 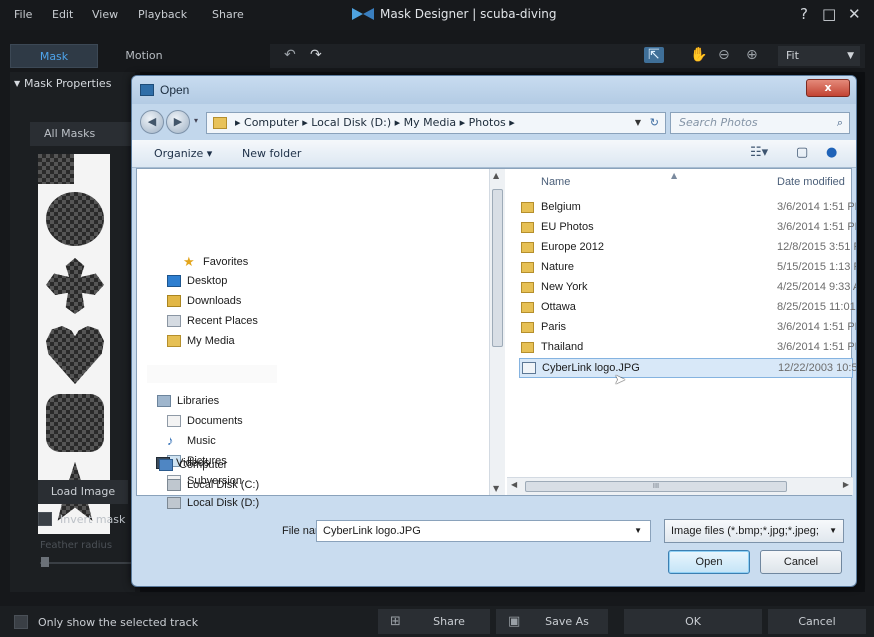 I want to click on feather-radius-slider, so click(x=87, y=563).